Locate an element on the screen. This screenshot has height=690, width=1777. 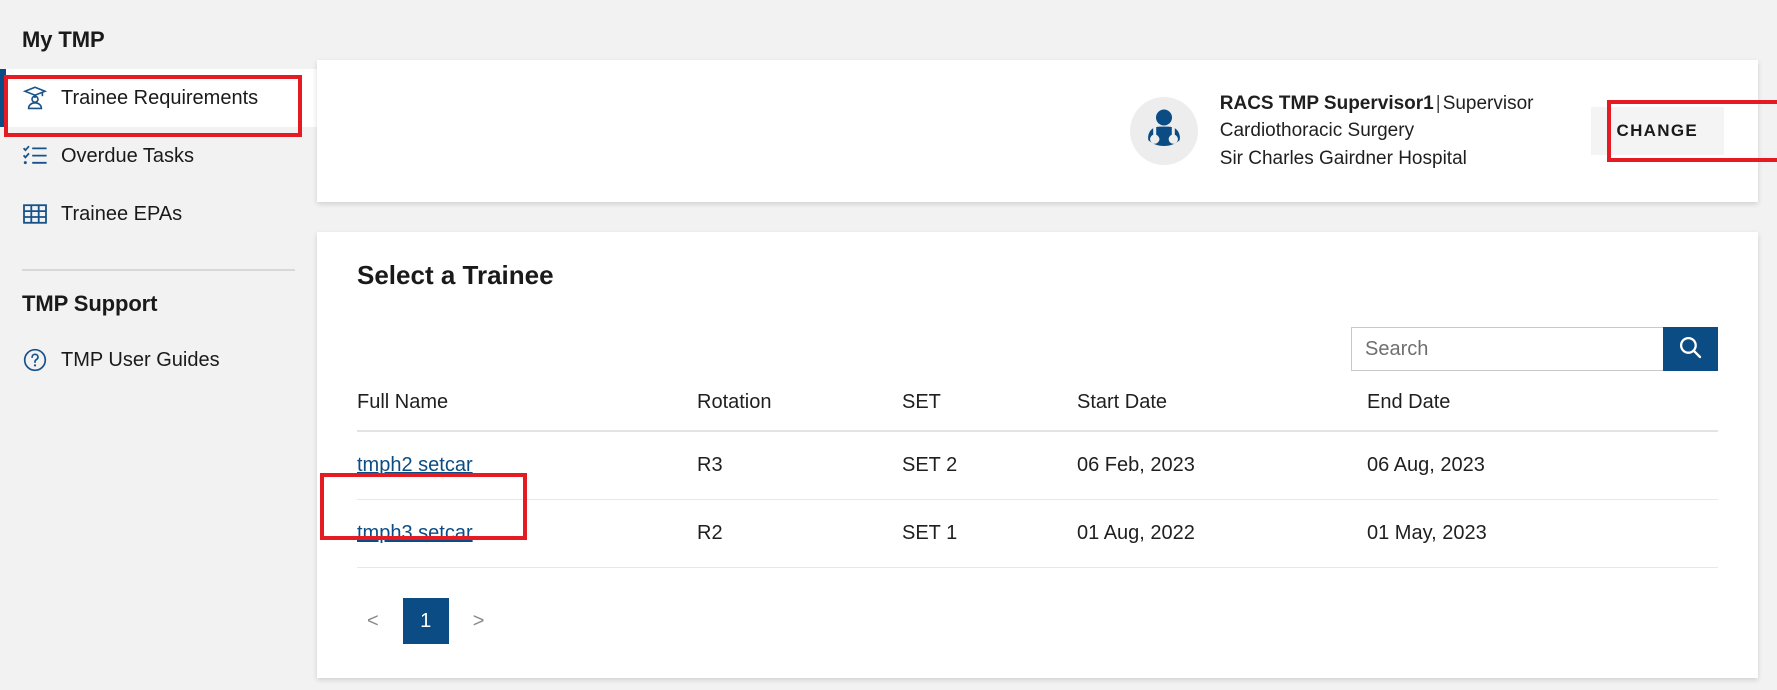
cell-full-name: tmph2 setcar is located at coordinates (527, 465).